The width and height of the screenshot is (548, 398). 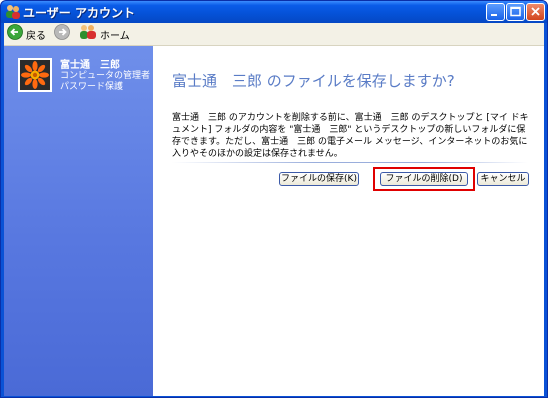 I want to click on close-button, so click(x=535, y=12).